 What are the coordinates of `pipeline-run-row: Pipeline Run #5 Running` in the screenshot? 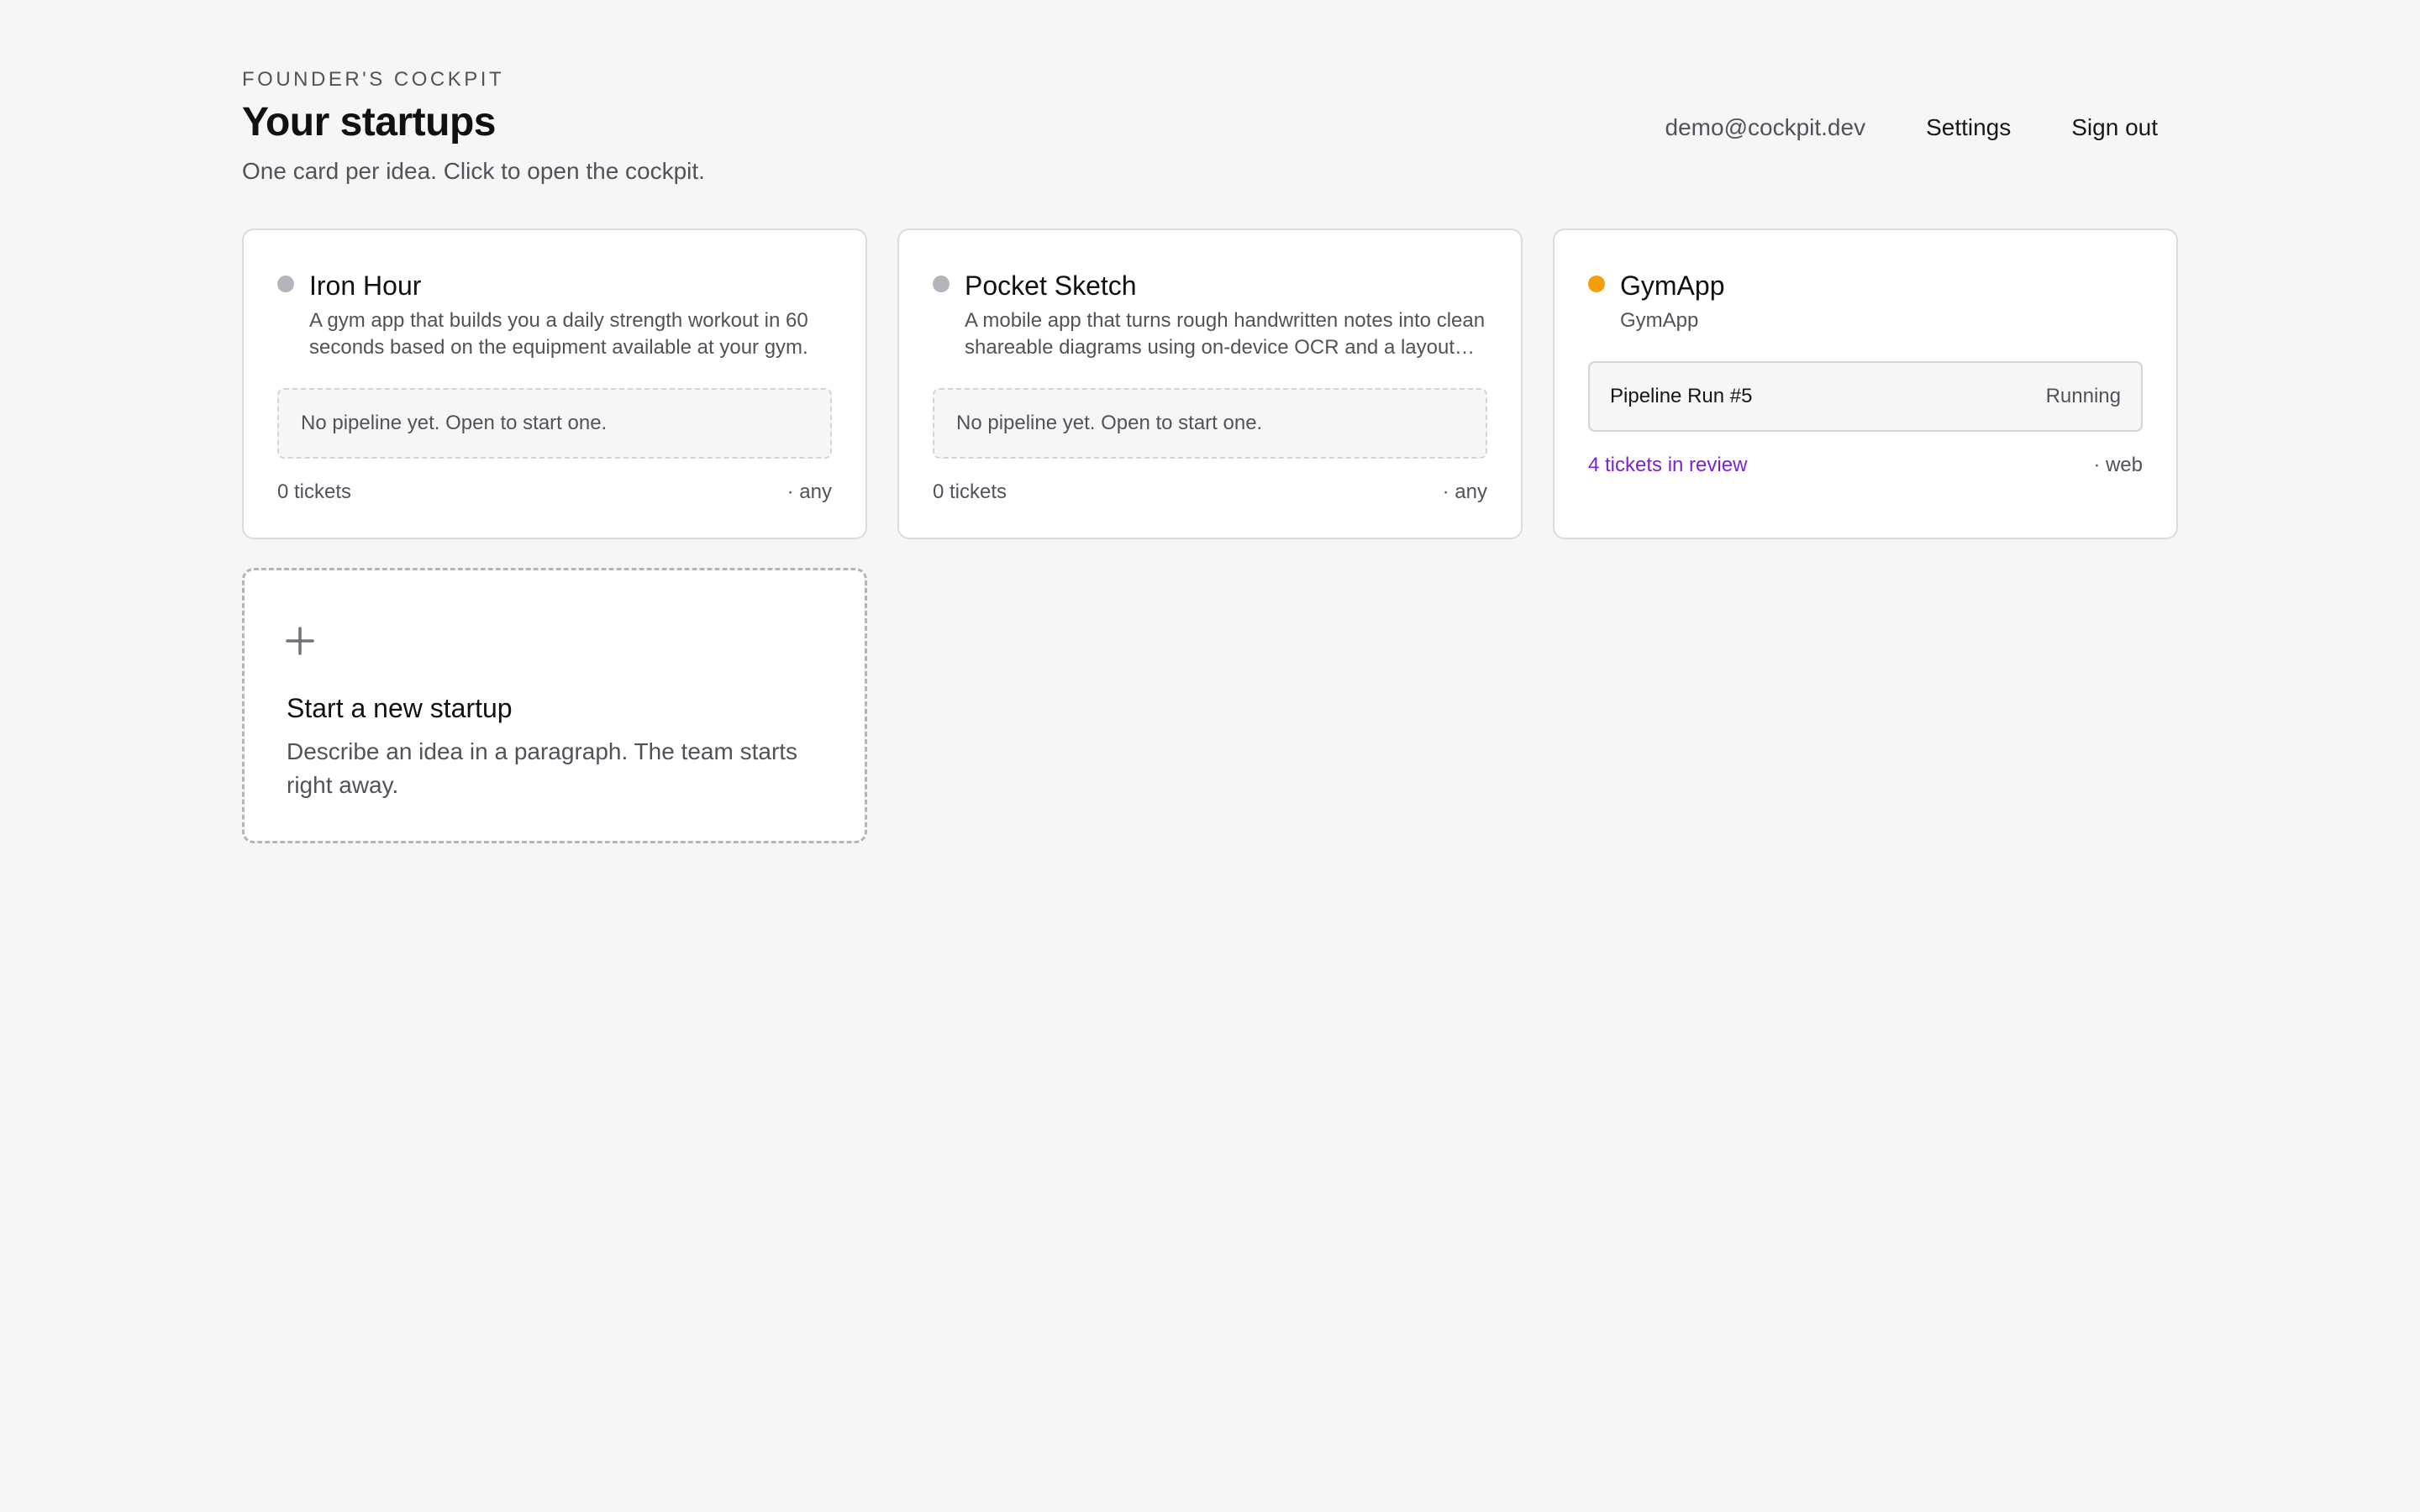 It's located at (1865, 396).